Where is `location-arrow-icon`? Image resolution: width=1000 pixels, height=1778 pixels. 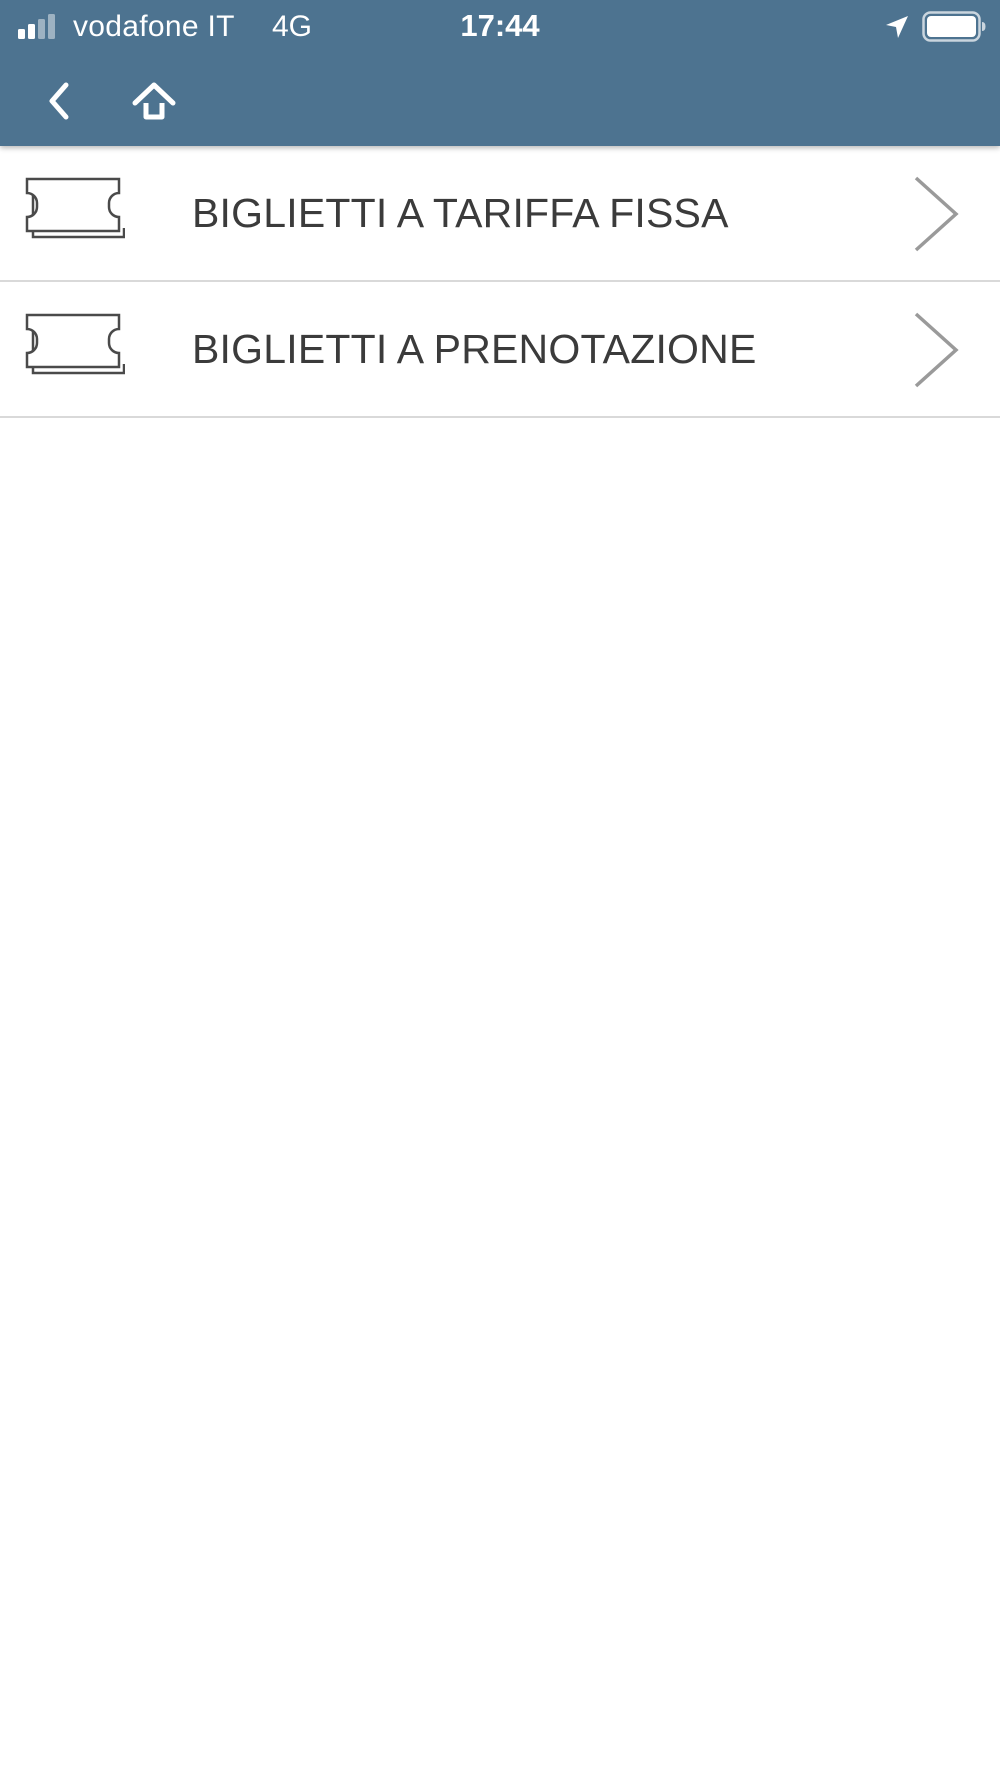
location-arrow-icon is located at coordinates (897, 27).